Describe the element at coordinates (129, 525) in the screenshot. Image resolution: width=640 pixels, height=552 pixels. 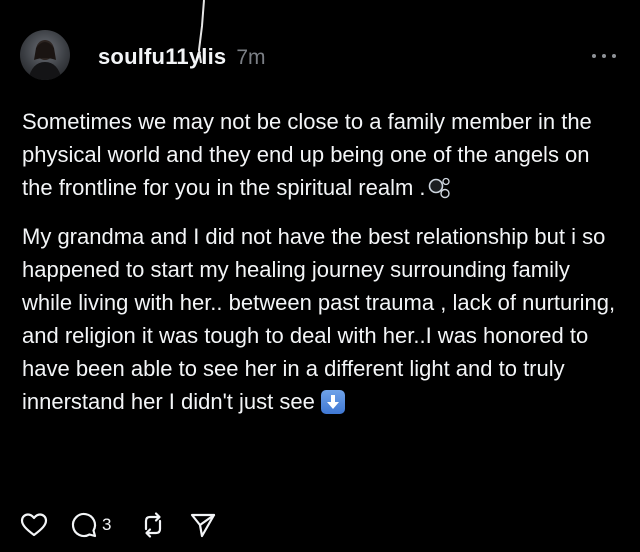
I see `post-actions: 3` at that location.